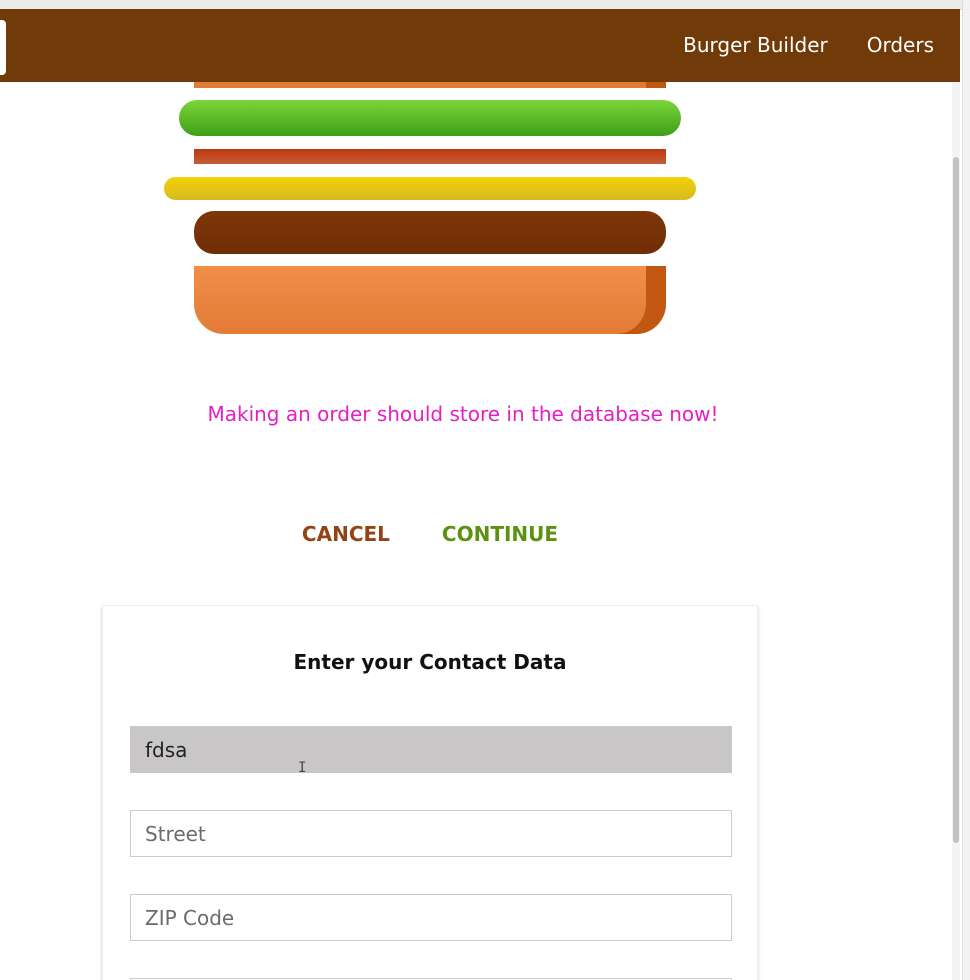 The image size is (970, 980). Describe the element at coordinates (3, 47) in the screenshot. I see `logo` at that location.